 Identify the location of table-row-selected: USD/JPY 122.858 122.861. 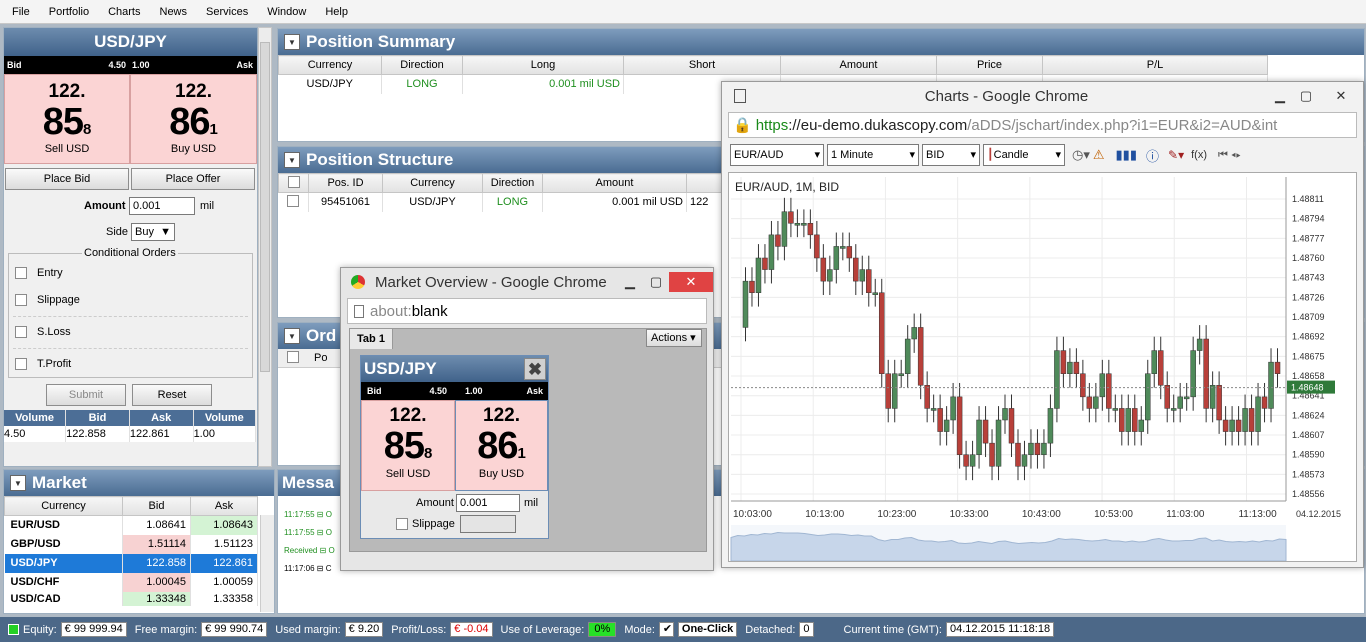
(131, 563).